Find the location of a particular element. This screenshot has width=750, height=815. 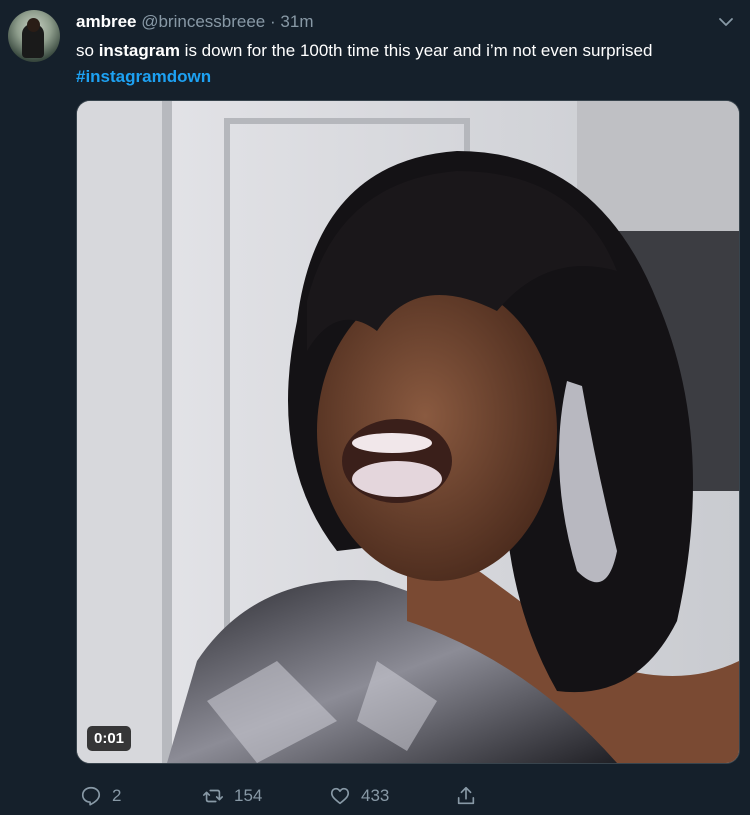

tweet-timestamp: 31m is located at coordinates (296, 21).